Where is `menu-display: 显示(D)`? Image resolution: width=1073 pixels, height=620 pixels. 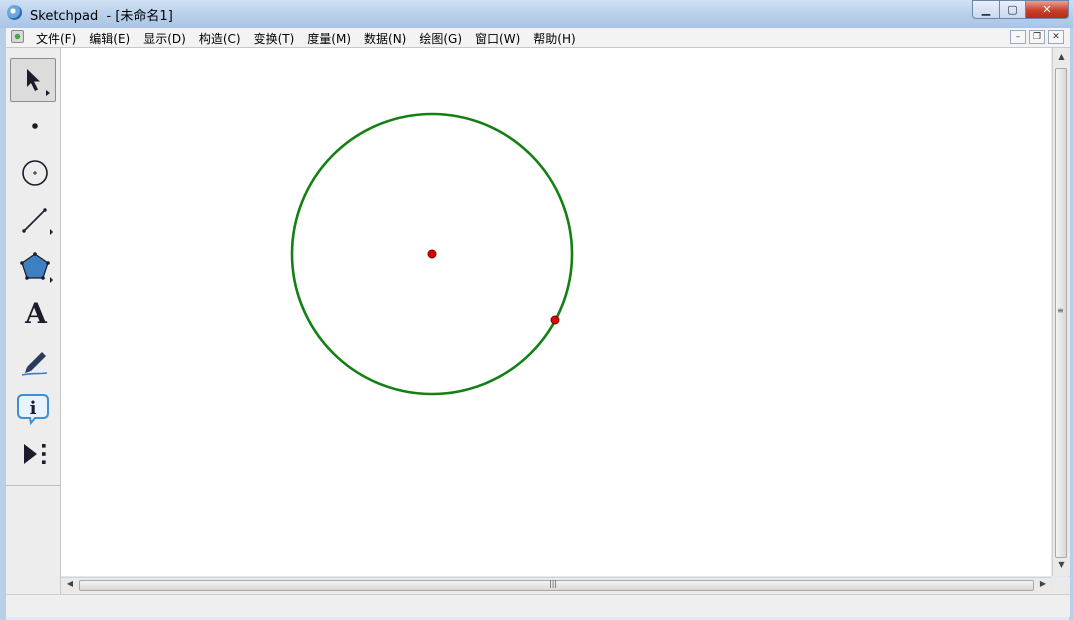 menu-display: 显示(D) is located at coordinates (164, 38).